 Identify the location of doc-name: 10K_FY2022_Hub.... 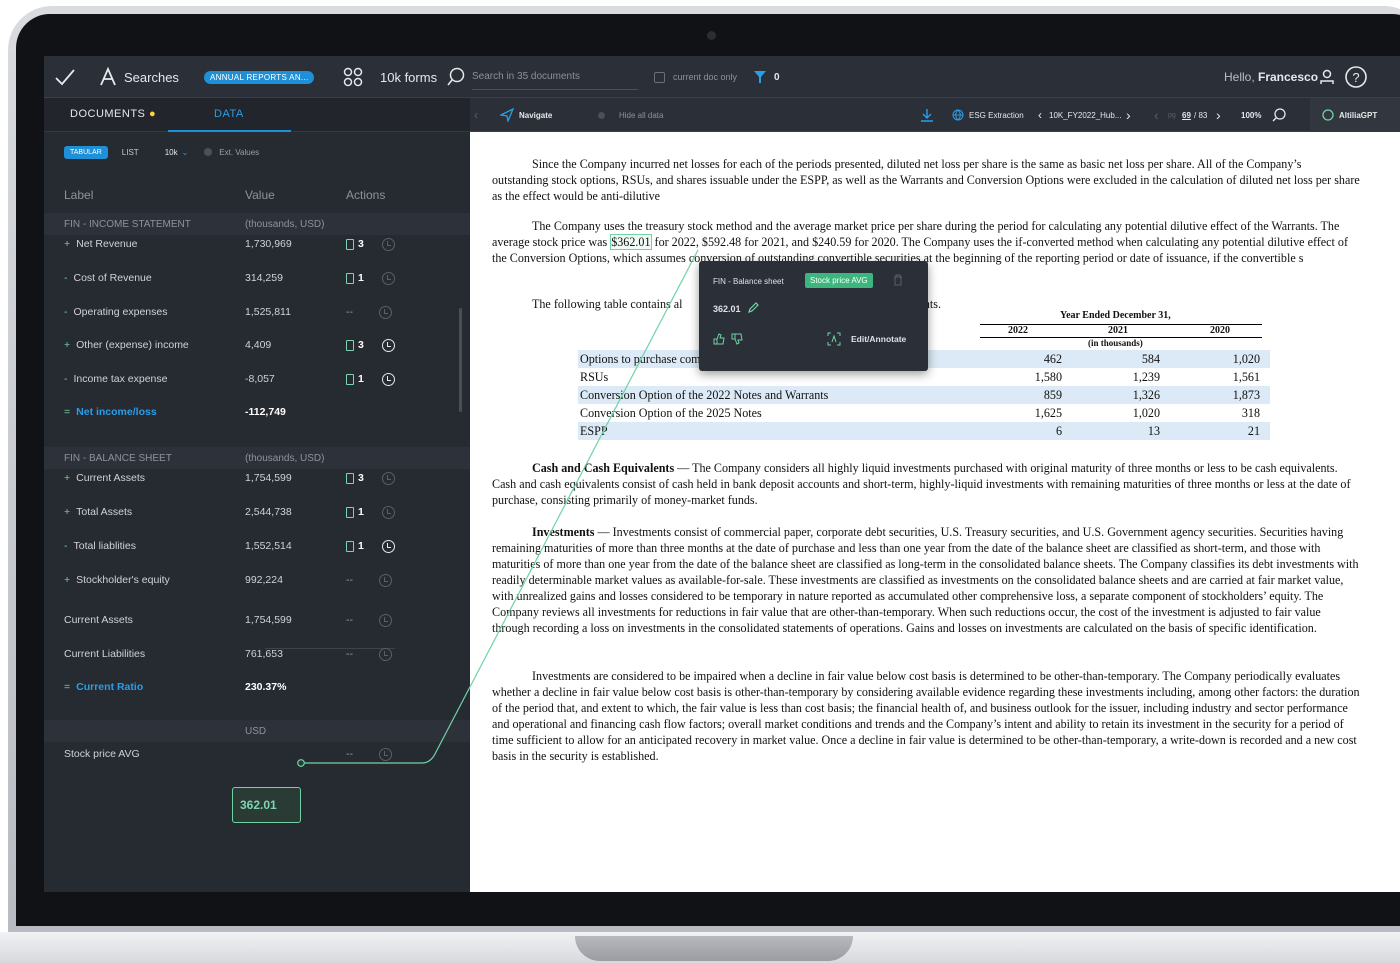
(1085, 115).